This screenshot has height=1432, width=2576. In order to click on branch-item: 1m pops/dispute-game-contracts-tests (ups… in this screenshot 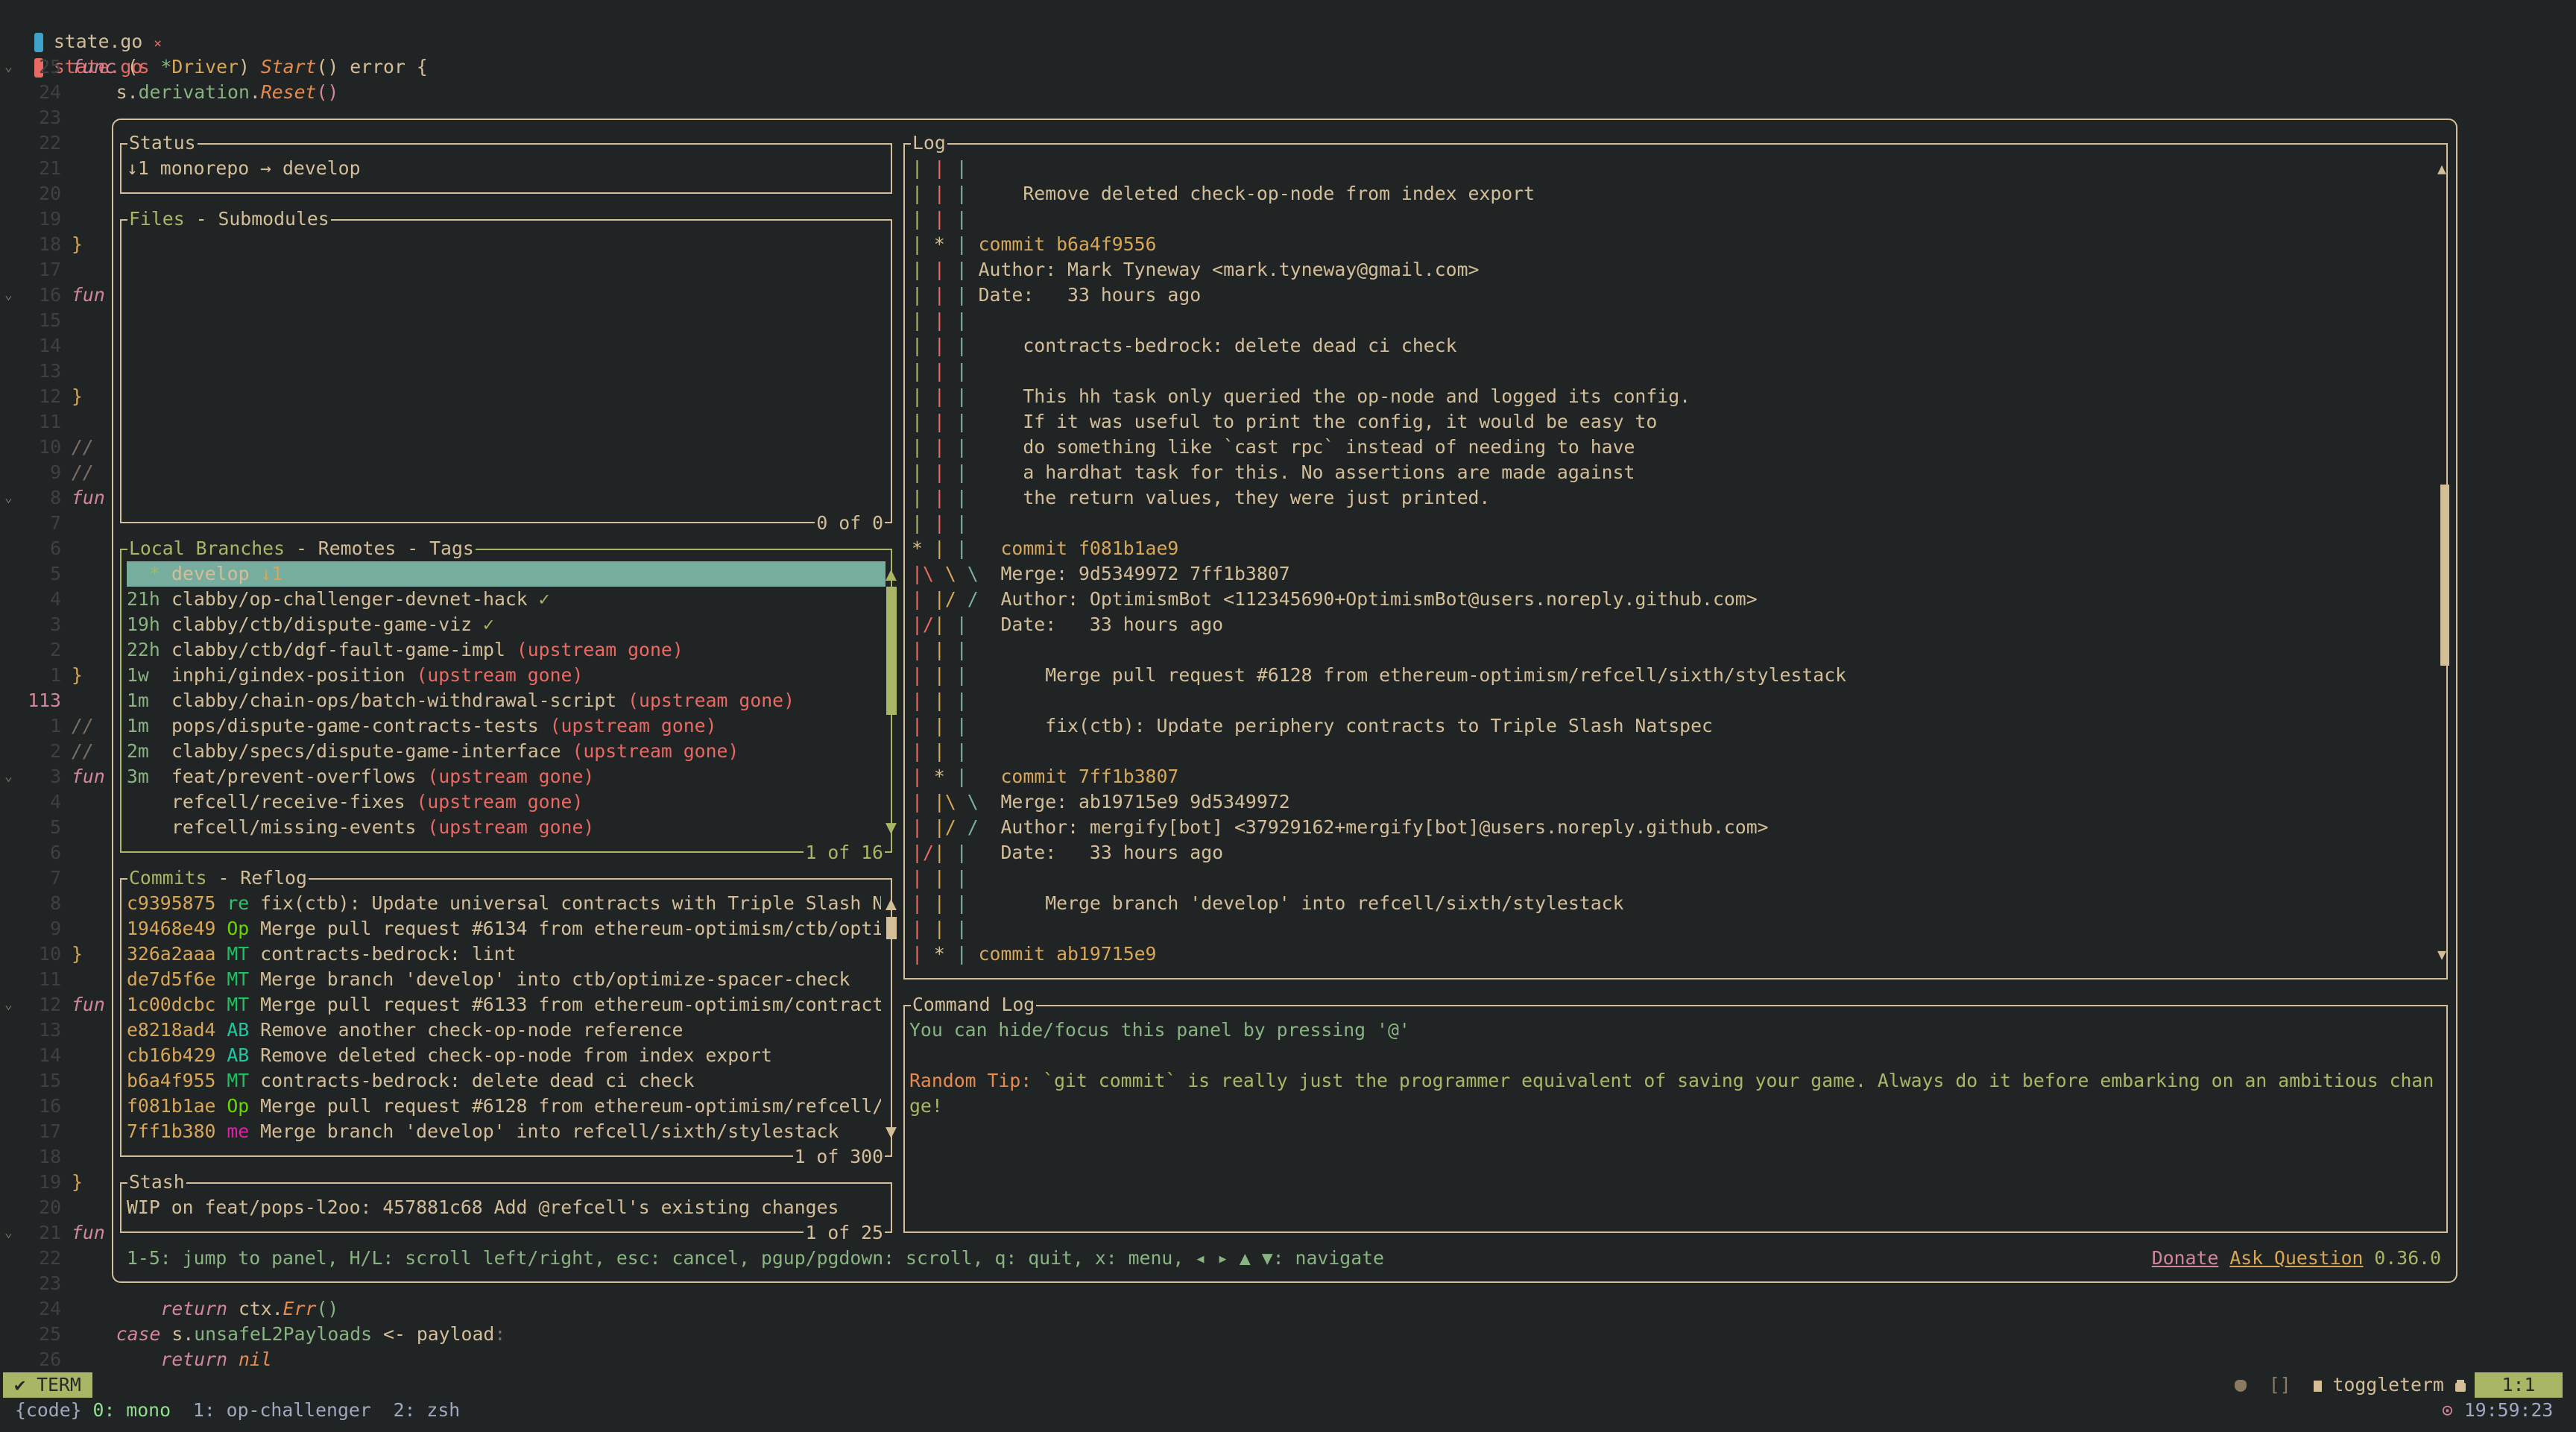, I will do `click(506, 726)`.